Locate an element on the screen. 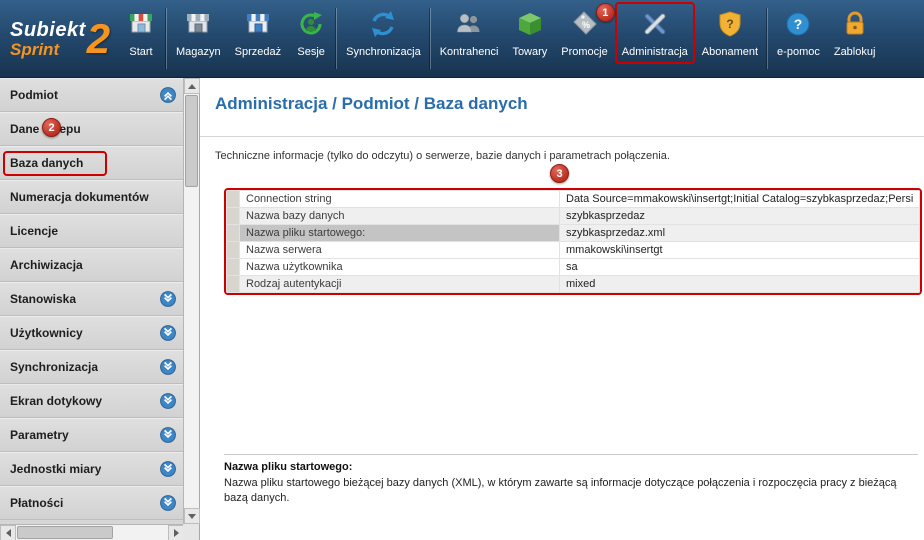 Image resolution: width=924 pixels, height=540 pixels. toolbar-item-epomoc: ? e-pomoc is located at coordinates (798, 38).